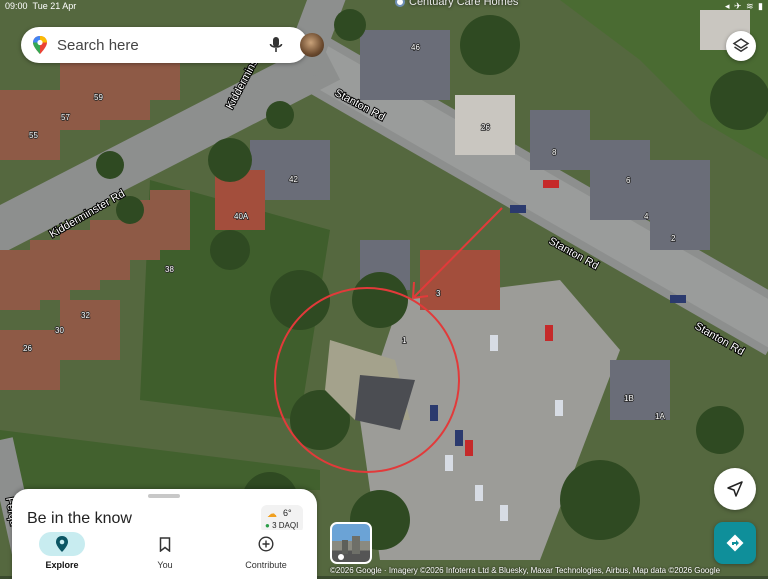 This screenshot has width=768, height=579. I want to click on house-number: 4, so click(646, 216).